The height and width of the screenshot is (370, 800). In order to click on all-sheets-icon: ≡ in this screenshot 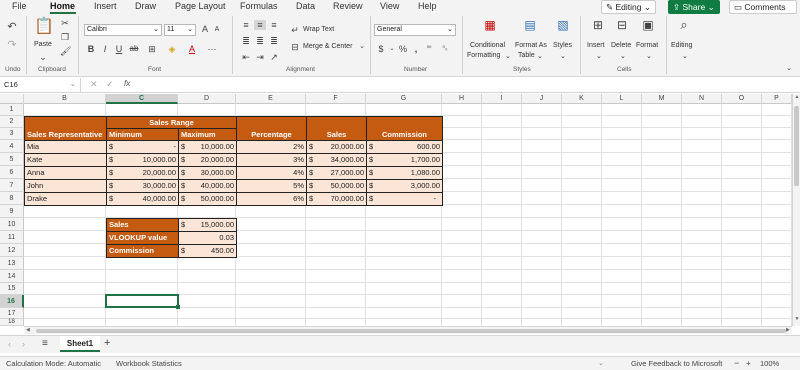, I will do `click(45, 343)`.